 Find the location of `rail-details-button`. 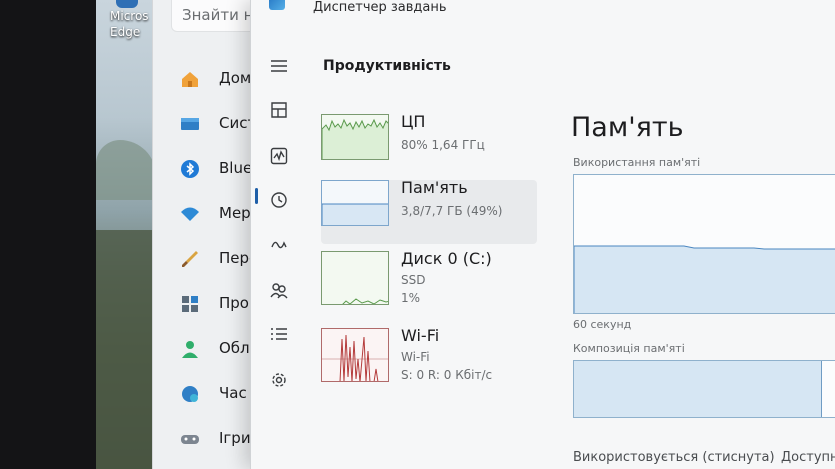

rail-details-button is located at coordinates (279, 334).